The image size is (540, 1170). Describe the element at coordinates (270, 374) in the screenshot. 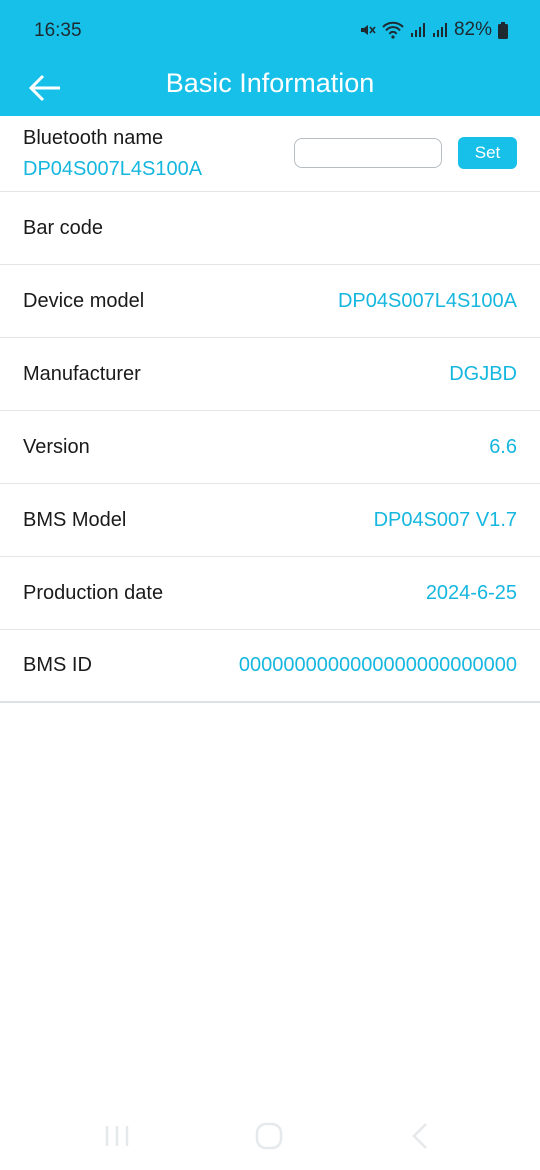

I see `manufacturer-row: Manufacturer DGJBD` at that location.